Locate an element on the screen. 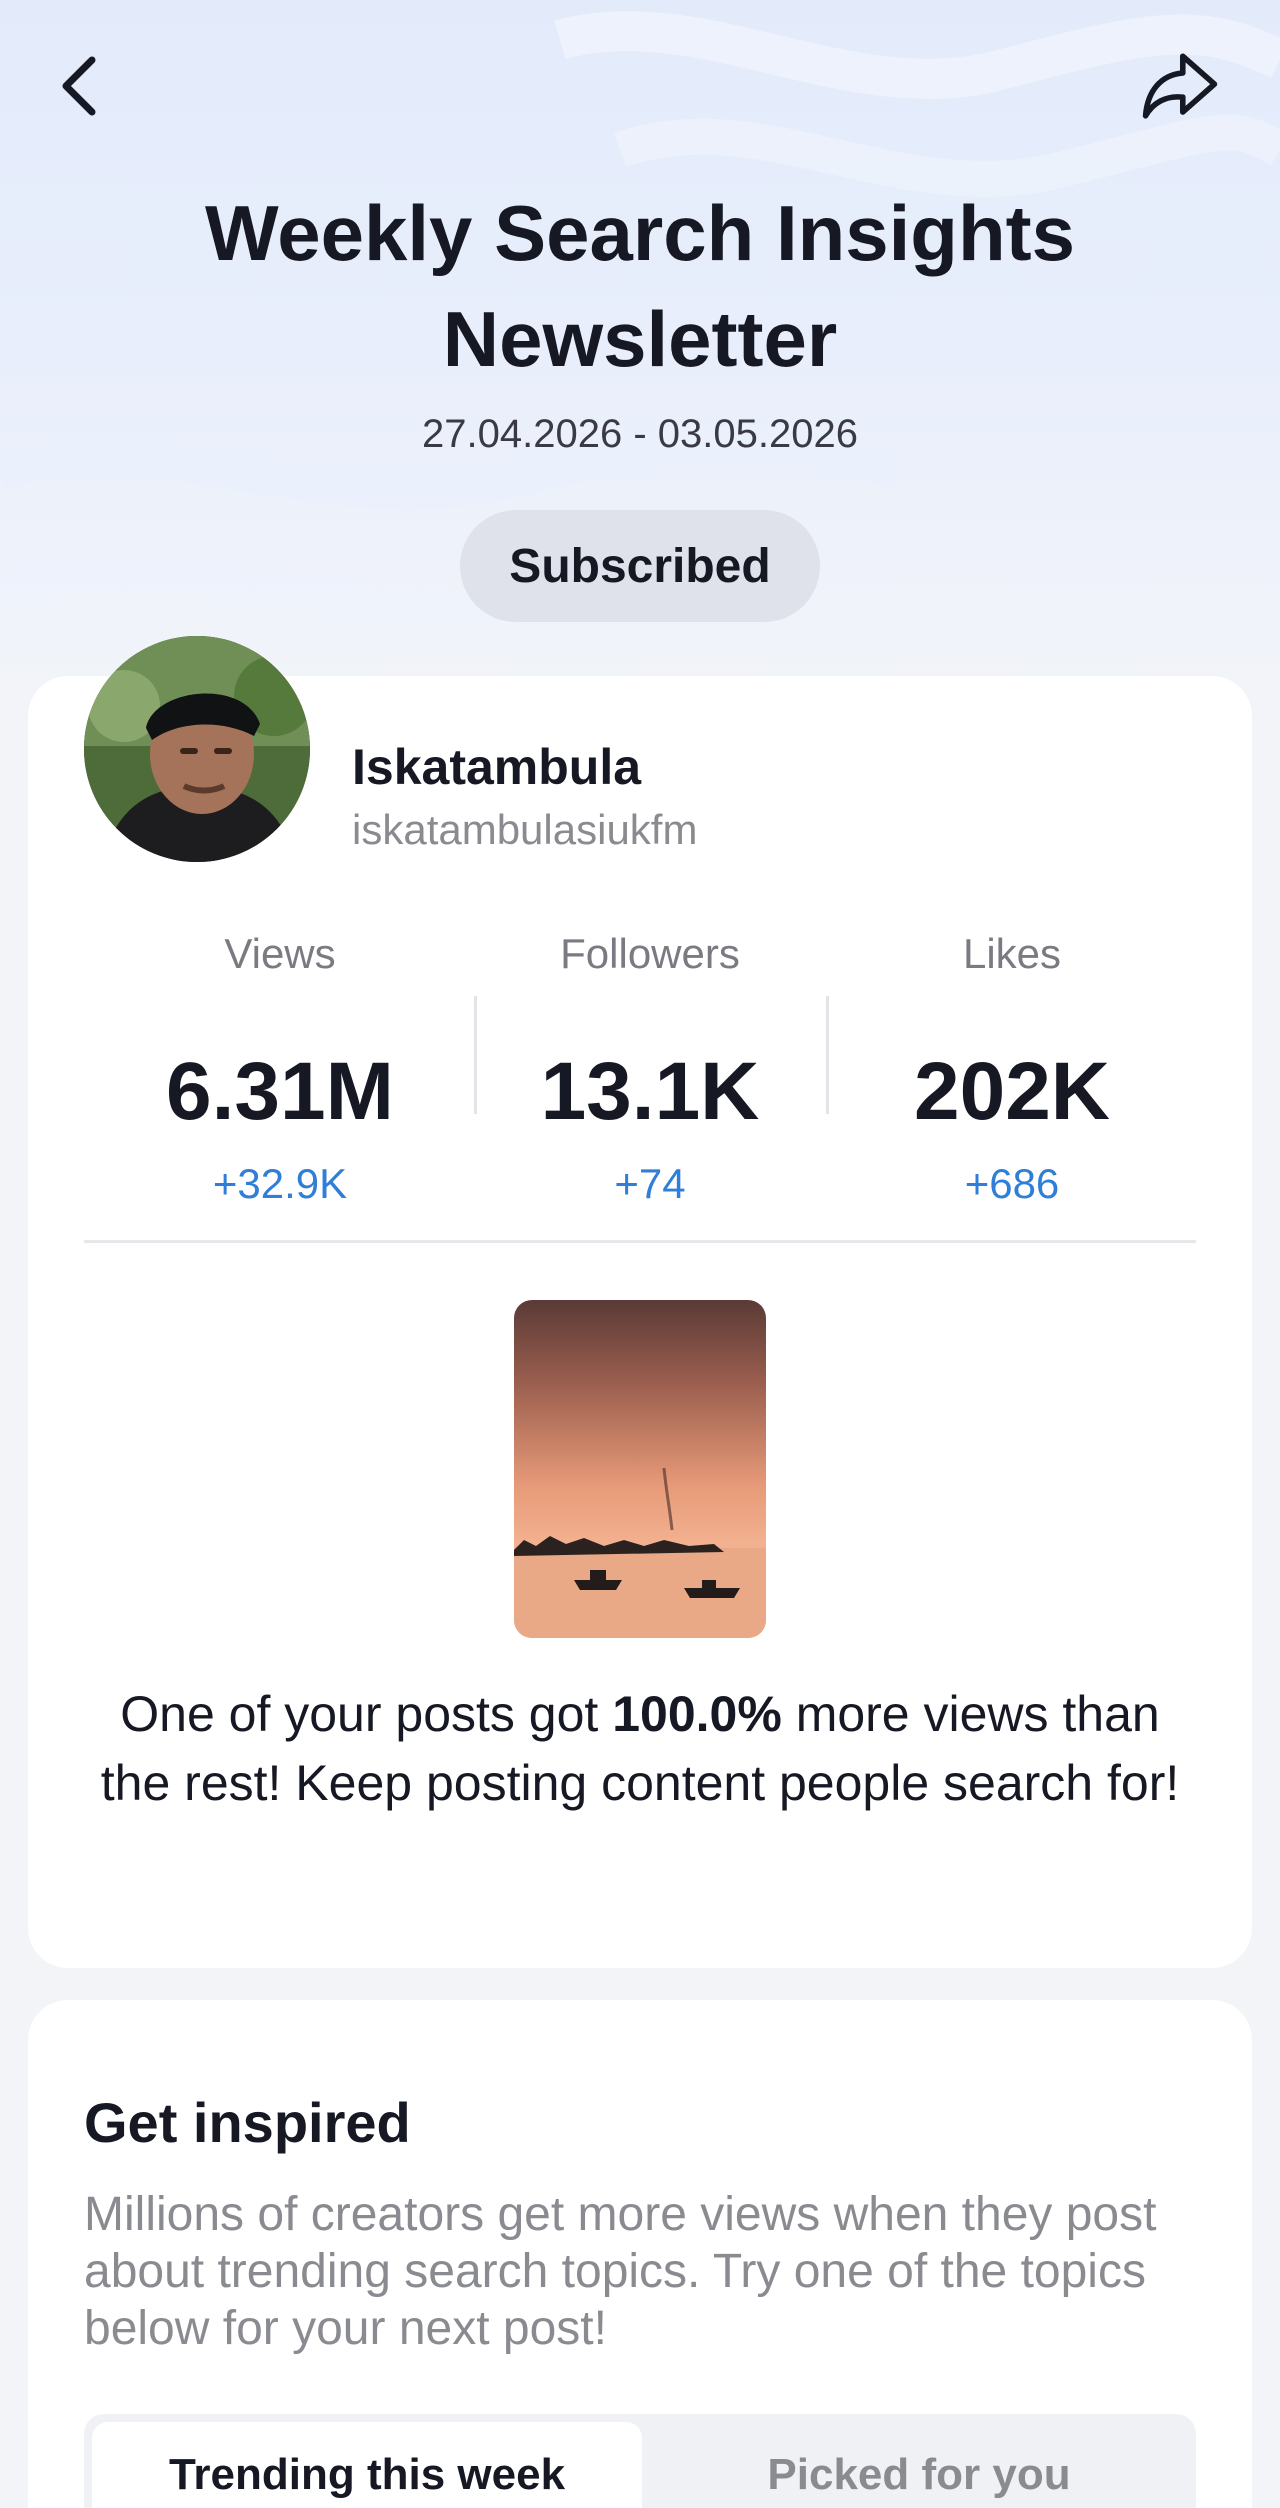 This screenshot has height=2508, width=1280. post-msg-prefix: One of your posts got is located at coordinates (366, 1714).